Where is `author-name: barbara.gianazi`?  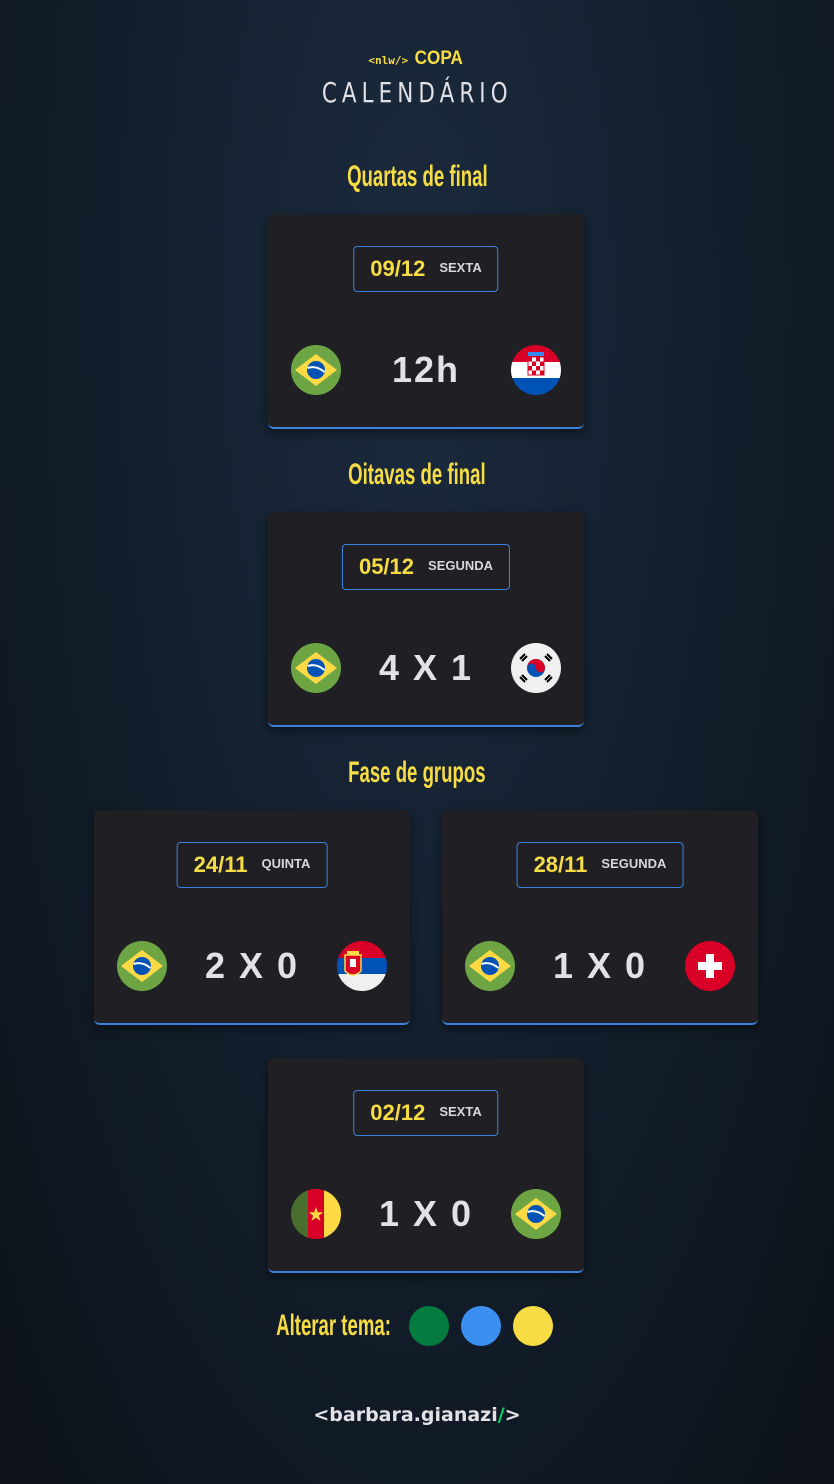
author-name: barbara.gianazi is located at coordinates (413, 1415).